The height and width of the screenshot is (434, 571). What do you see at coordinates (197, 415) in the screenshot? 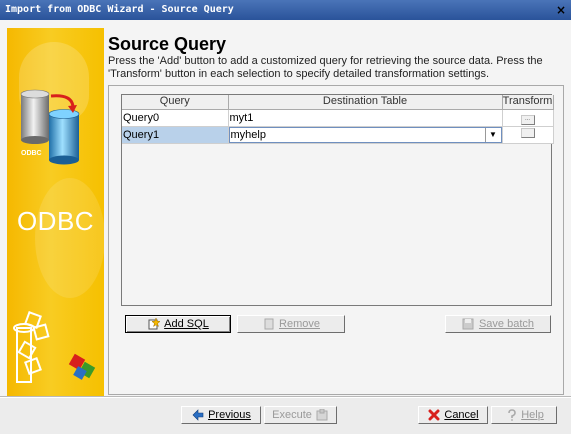
I see `arrow-left-icon` at bounding box center [197, 415].